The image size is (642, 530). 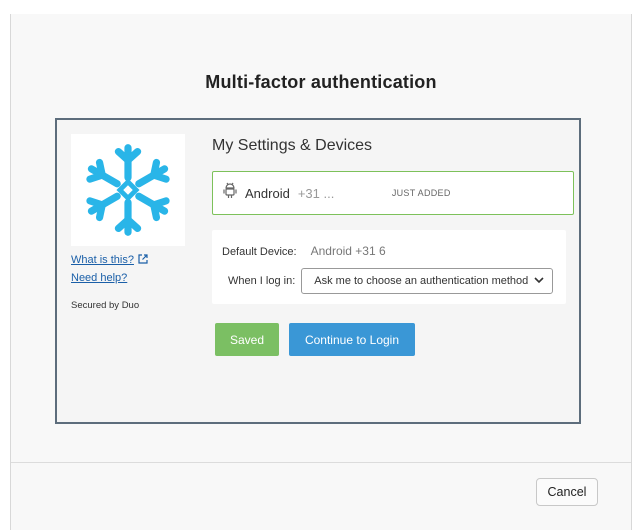 What do you see at coordinates (247, 339) in the screenshot?
I see `saved-button: Saved` at bounding box center [247, 339].